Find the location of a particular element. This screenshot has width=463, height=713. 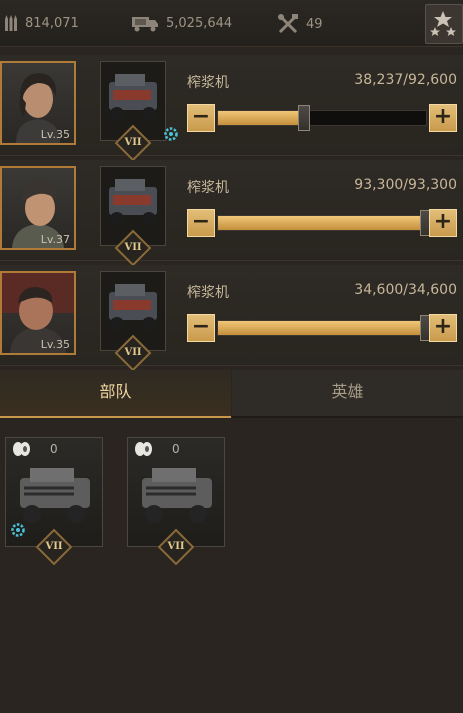

stars-button is located at coordinates (444, 24).